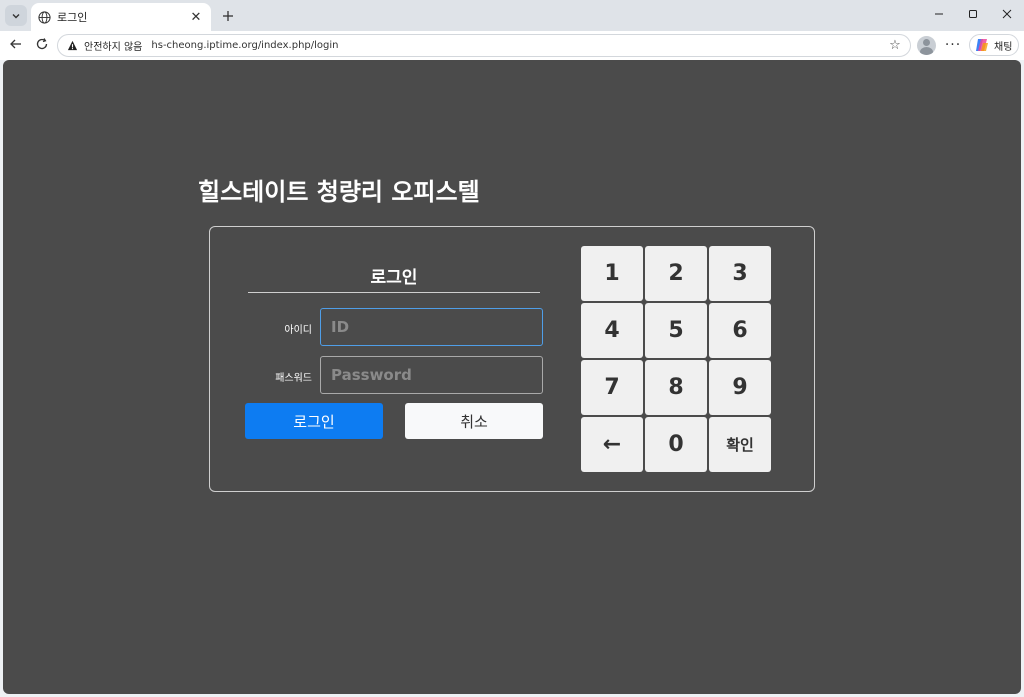 The height and width of the screenshot is (697, 1024). I want to click on tab-strip: 로그인 ✕, so click(512, 15).